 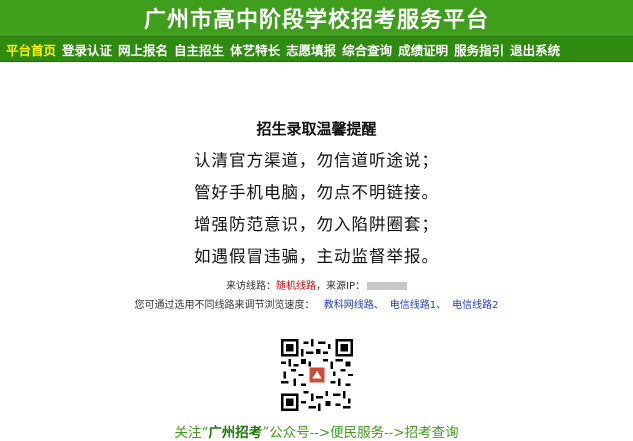 What do you see at coordinates (87, 49) in the screenshot?
I see `nav-login: 登录认证` at bounding box center [87, 49].